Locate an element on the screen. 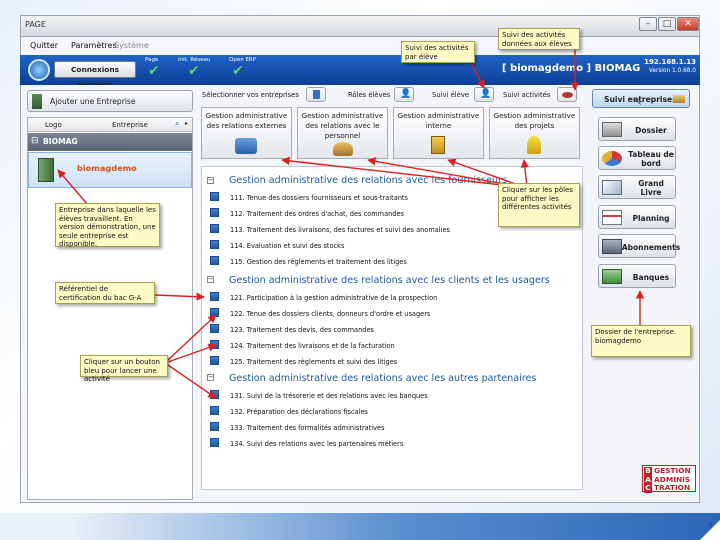 This screenshot has width=720, height=540. note-referentiel: Référentiel de certification du bac G-A is located at coordinates (105, 293).